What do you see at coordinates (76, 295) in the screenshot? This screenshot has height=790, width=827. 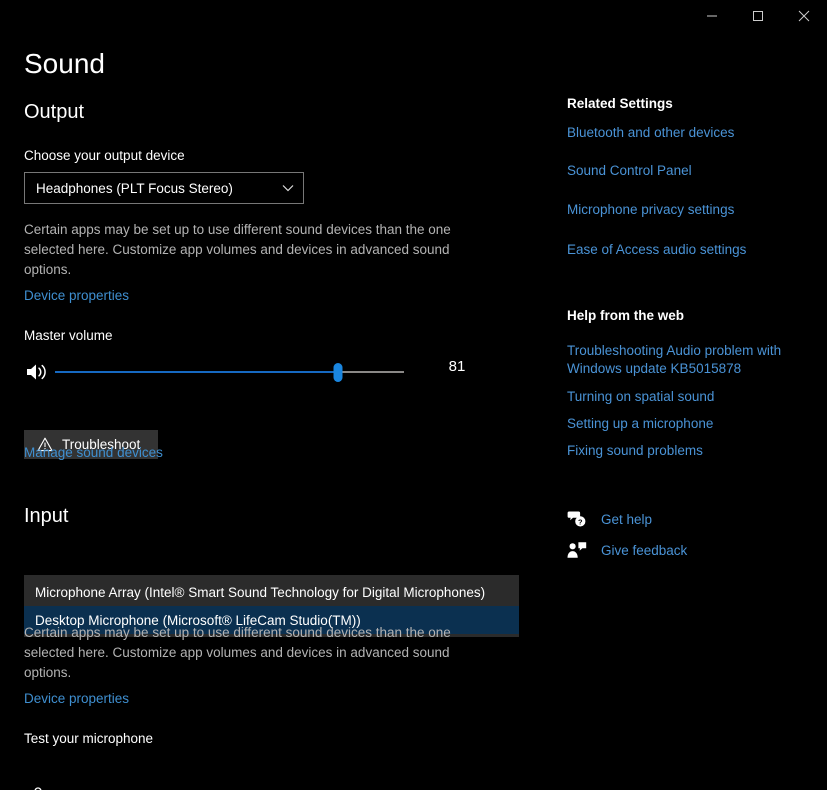 I see `output-device-properties-link: Device properties` at bounding box center [76, 295].